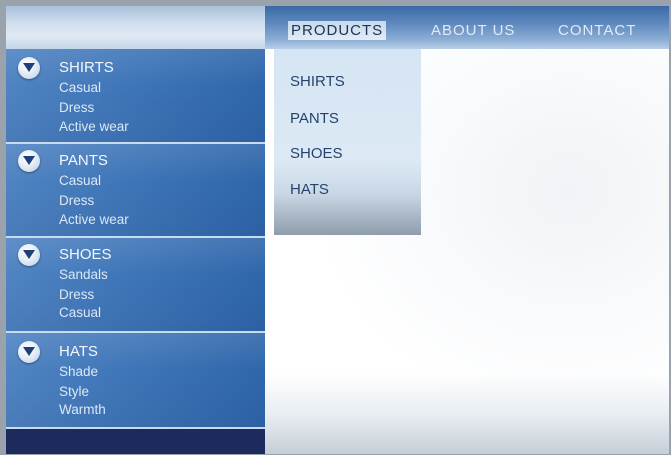  I want to click on top-bar: PRODUCTS ABOUT US CONTACT, so click(337, 27).